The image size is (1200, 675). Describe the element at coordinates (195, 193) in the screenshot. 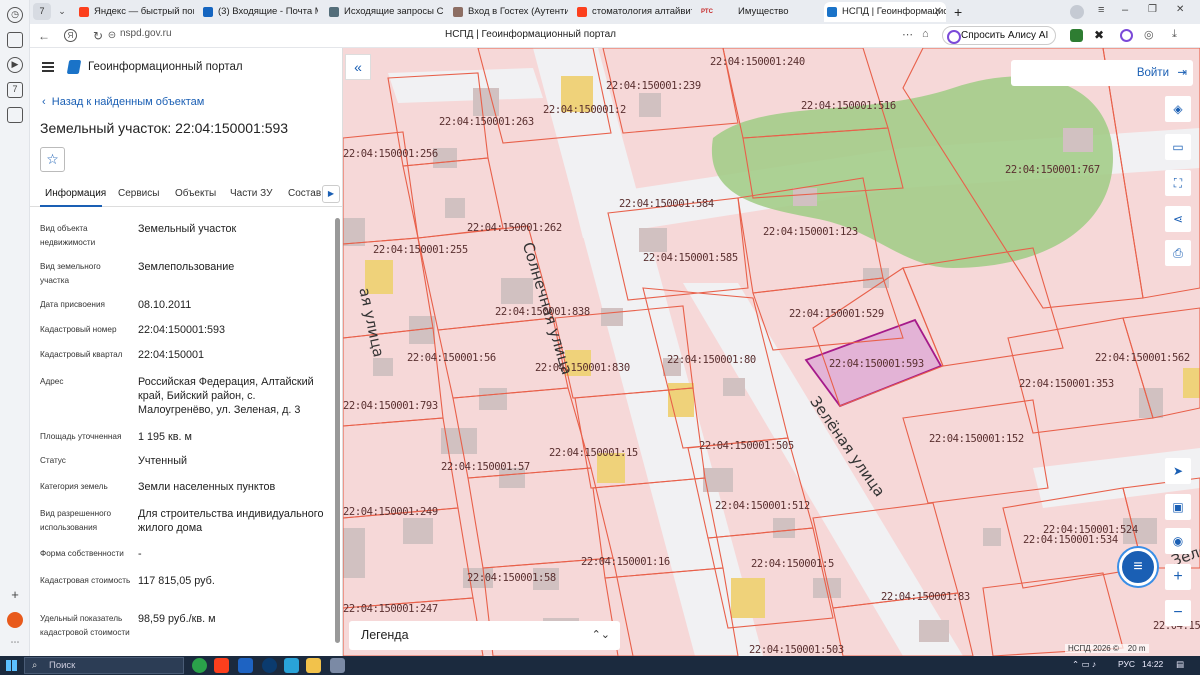

I see `tab-objects: Объекты` at that location.